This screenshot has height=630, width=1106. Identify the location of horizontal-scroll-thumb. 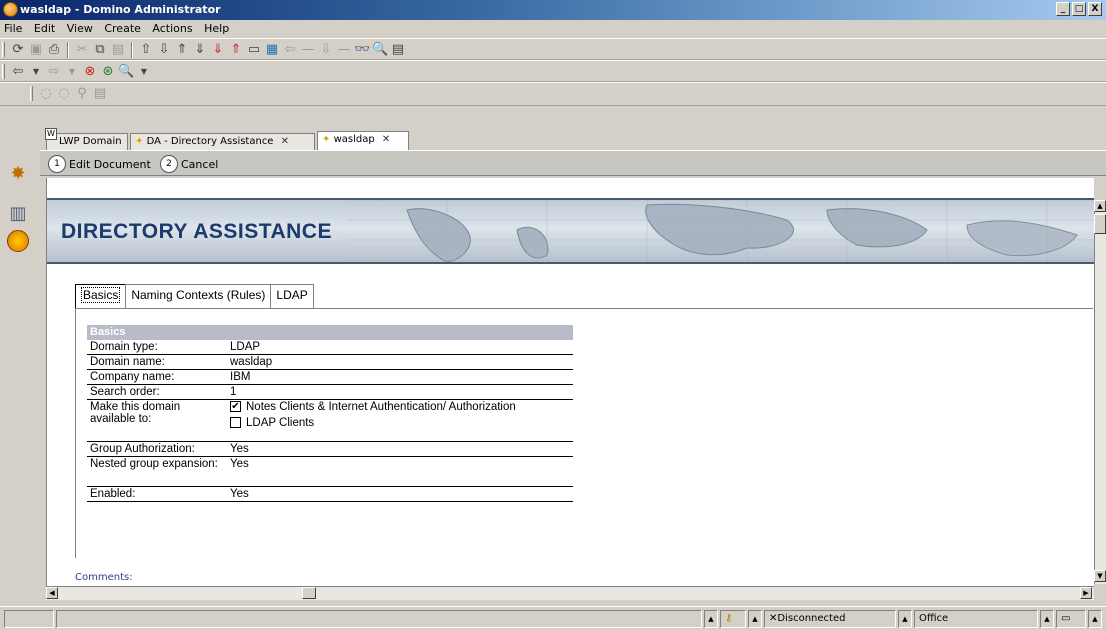
(309, 593).